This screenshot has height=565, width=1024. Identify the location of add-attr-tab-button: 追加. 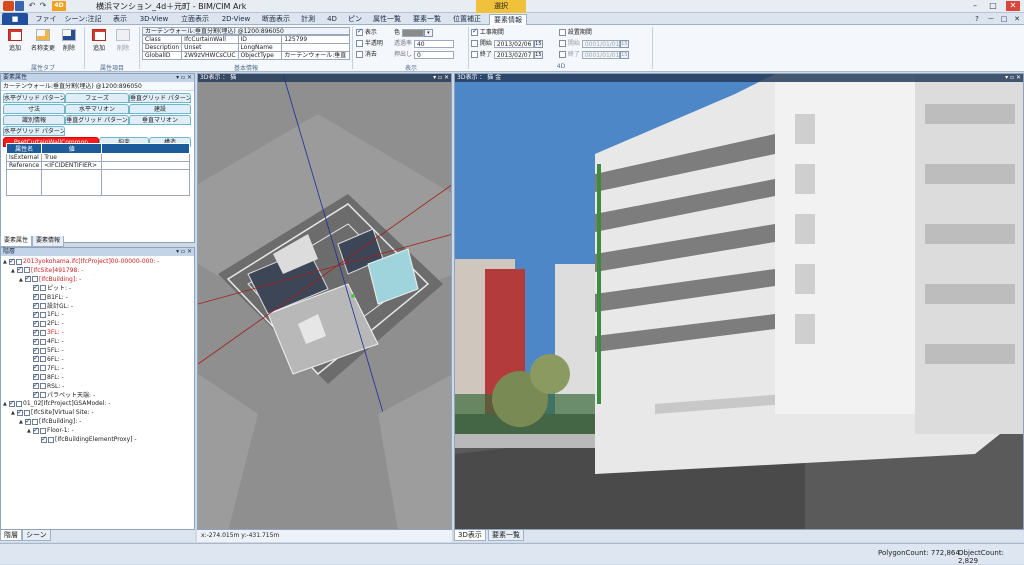
(15, 40).